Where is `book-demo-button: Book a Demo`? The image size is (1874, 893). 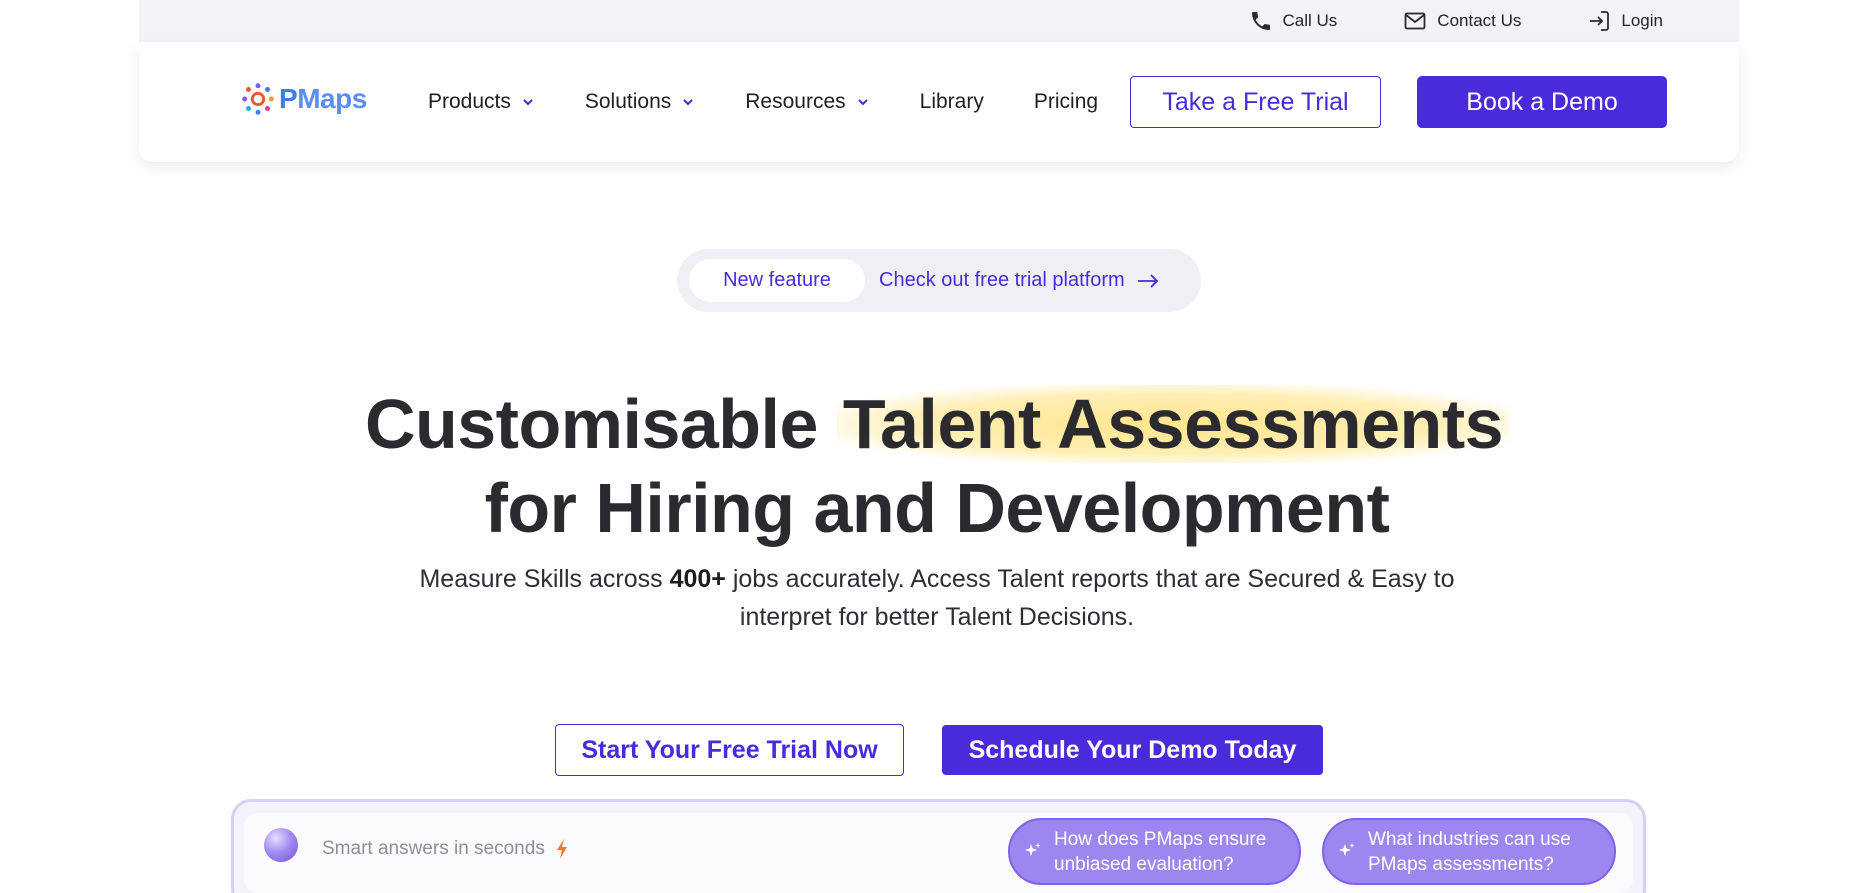
book-demo-button: Book a Demo is located at coordinates (1542, 102).